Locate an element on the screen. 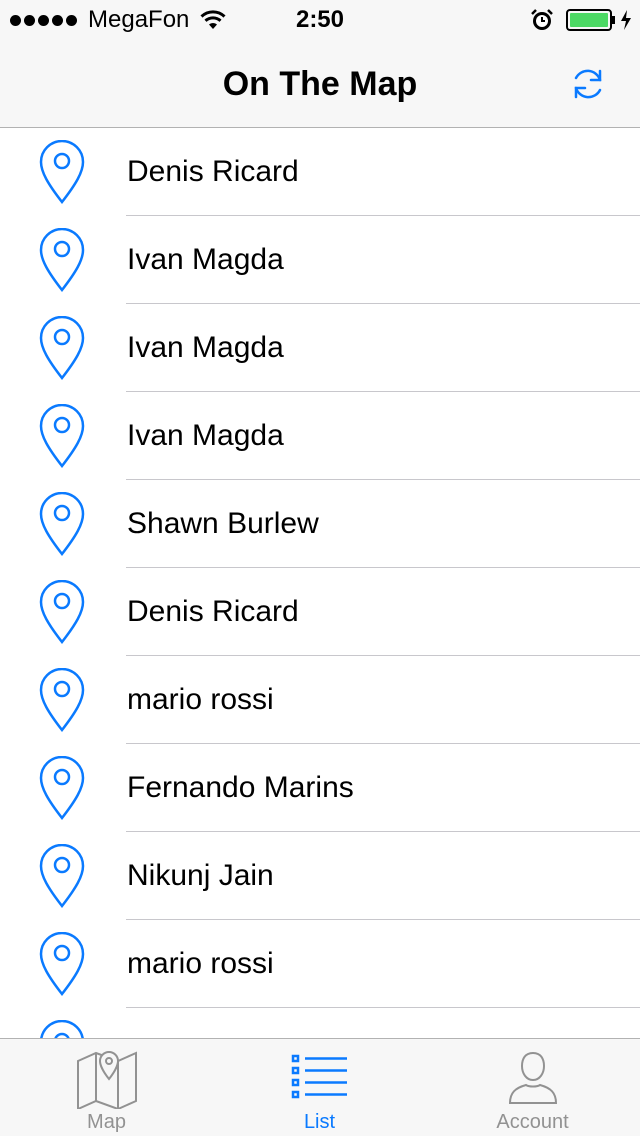 The height and width of the screenshot is (1136, 640). refresh-button is located at coordinates (588, 84).